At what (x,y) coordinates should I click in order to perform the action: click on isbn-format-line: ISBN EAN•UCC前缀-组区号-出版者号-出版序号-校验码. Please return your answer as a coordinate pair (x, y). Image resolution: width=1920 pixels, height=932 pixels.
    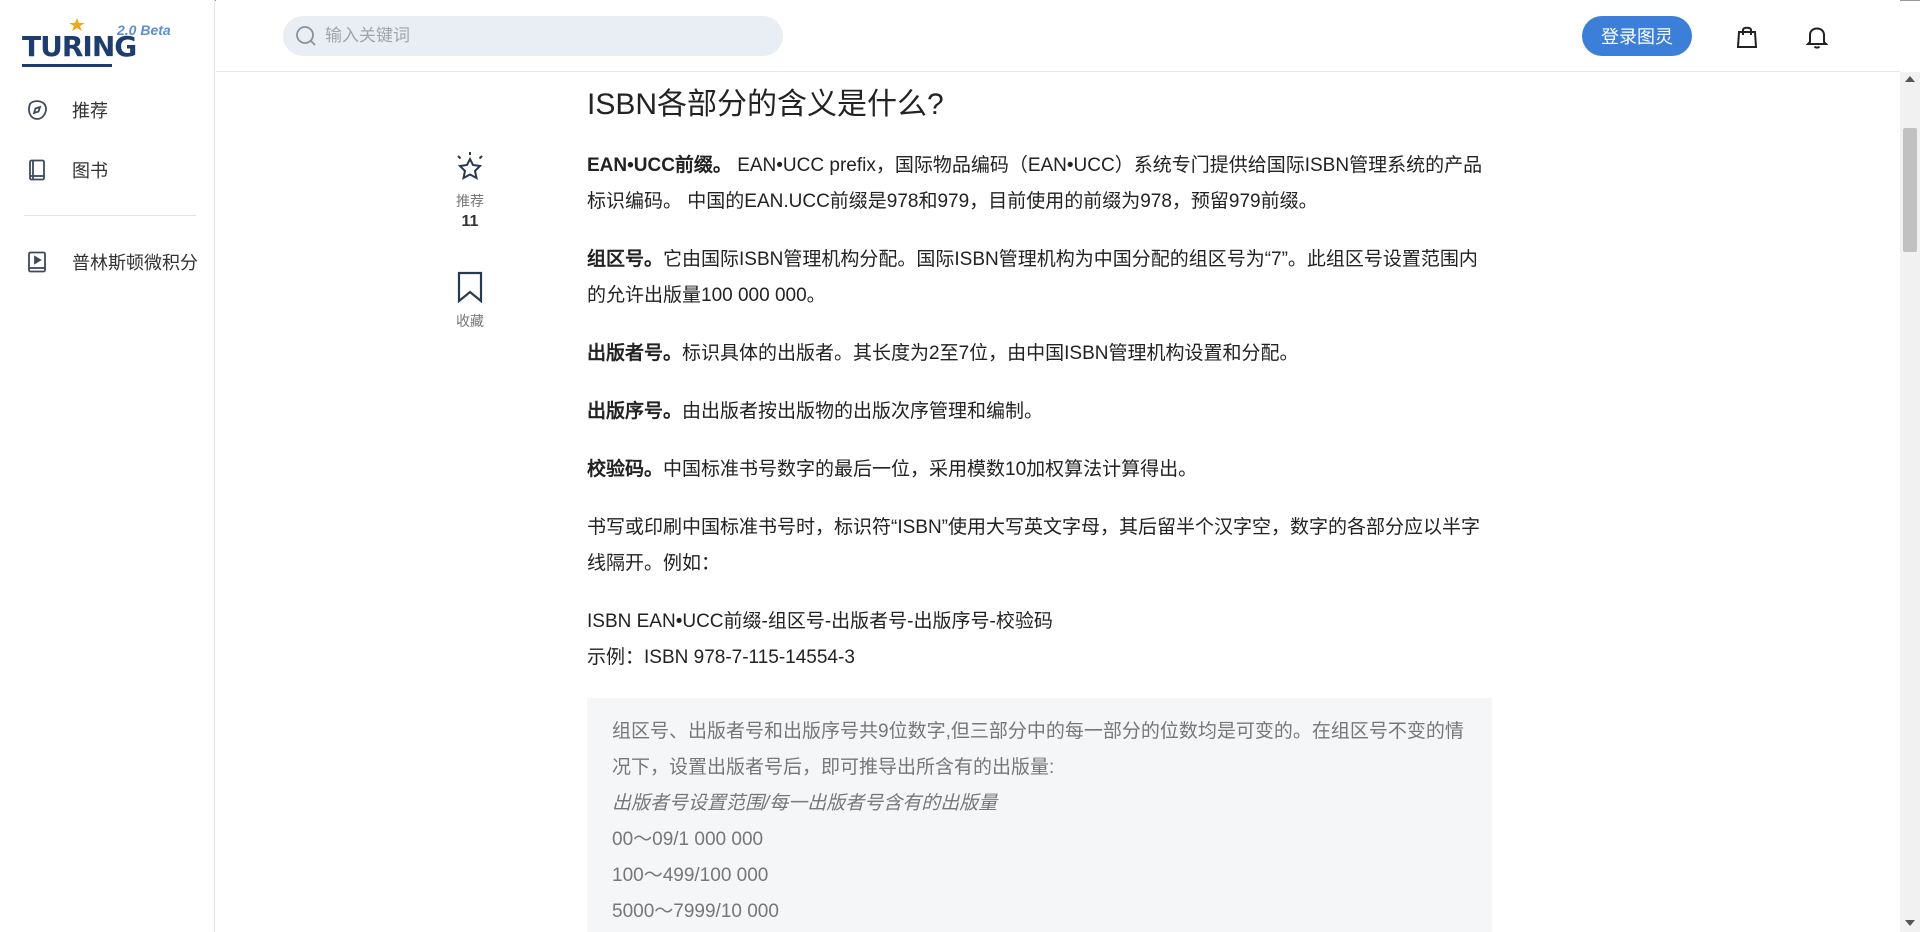
    Looking at the image, I should click on (820, 621).